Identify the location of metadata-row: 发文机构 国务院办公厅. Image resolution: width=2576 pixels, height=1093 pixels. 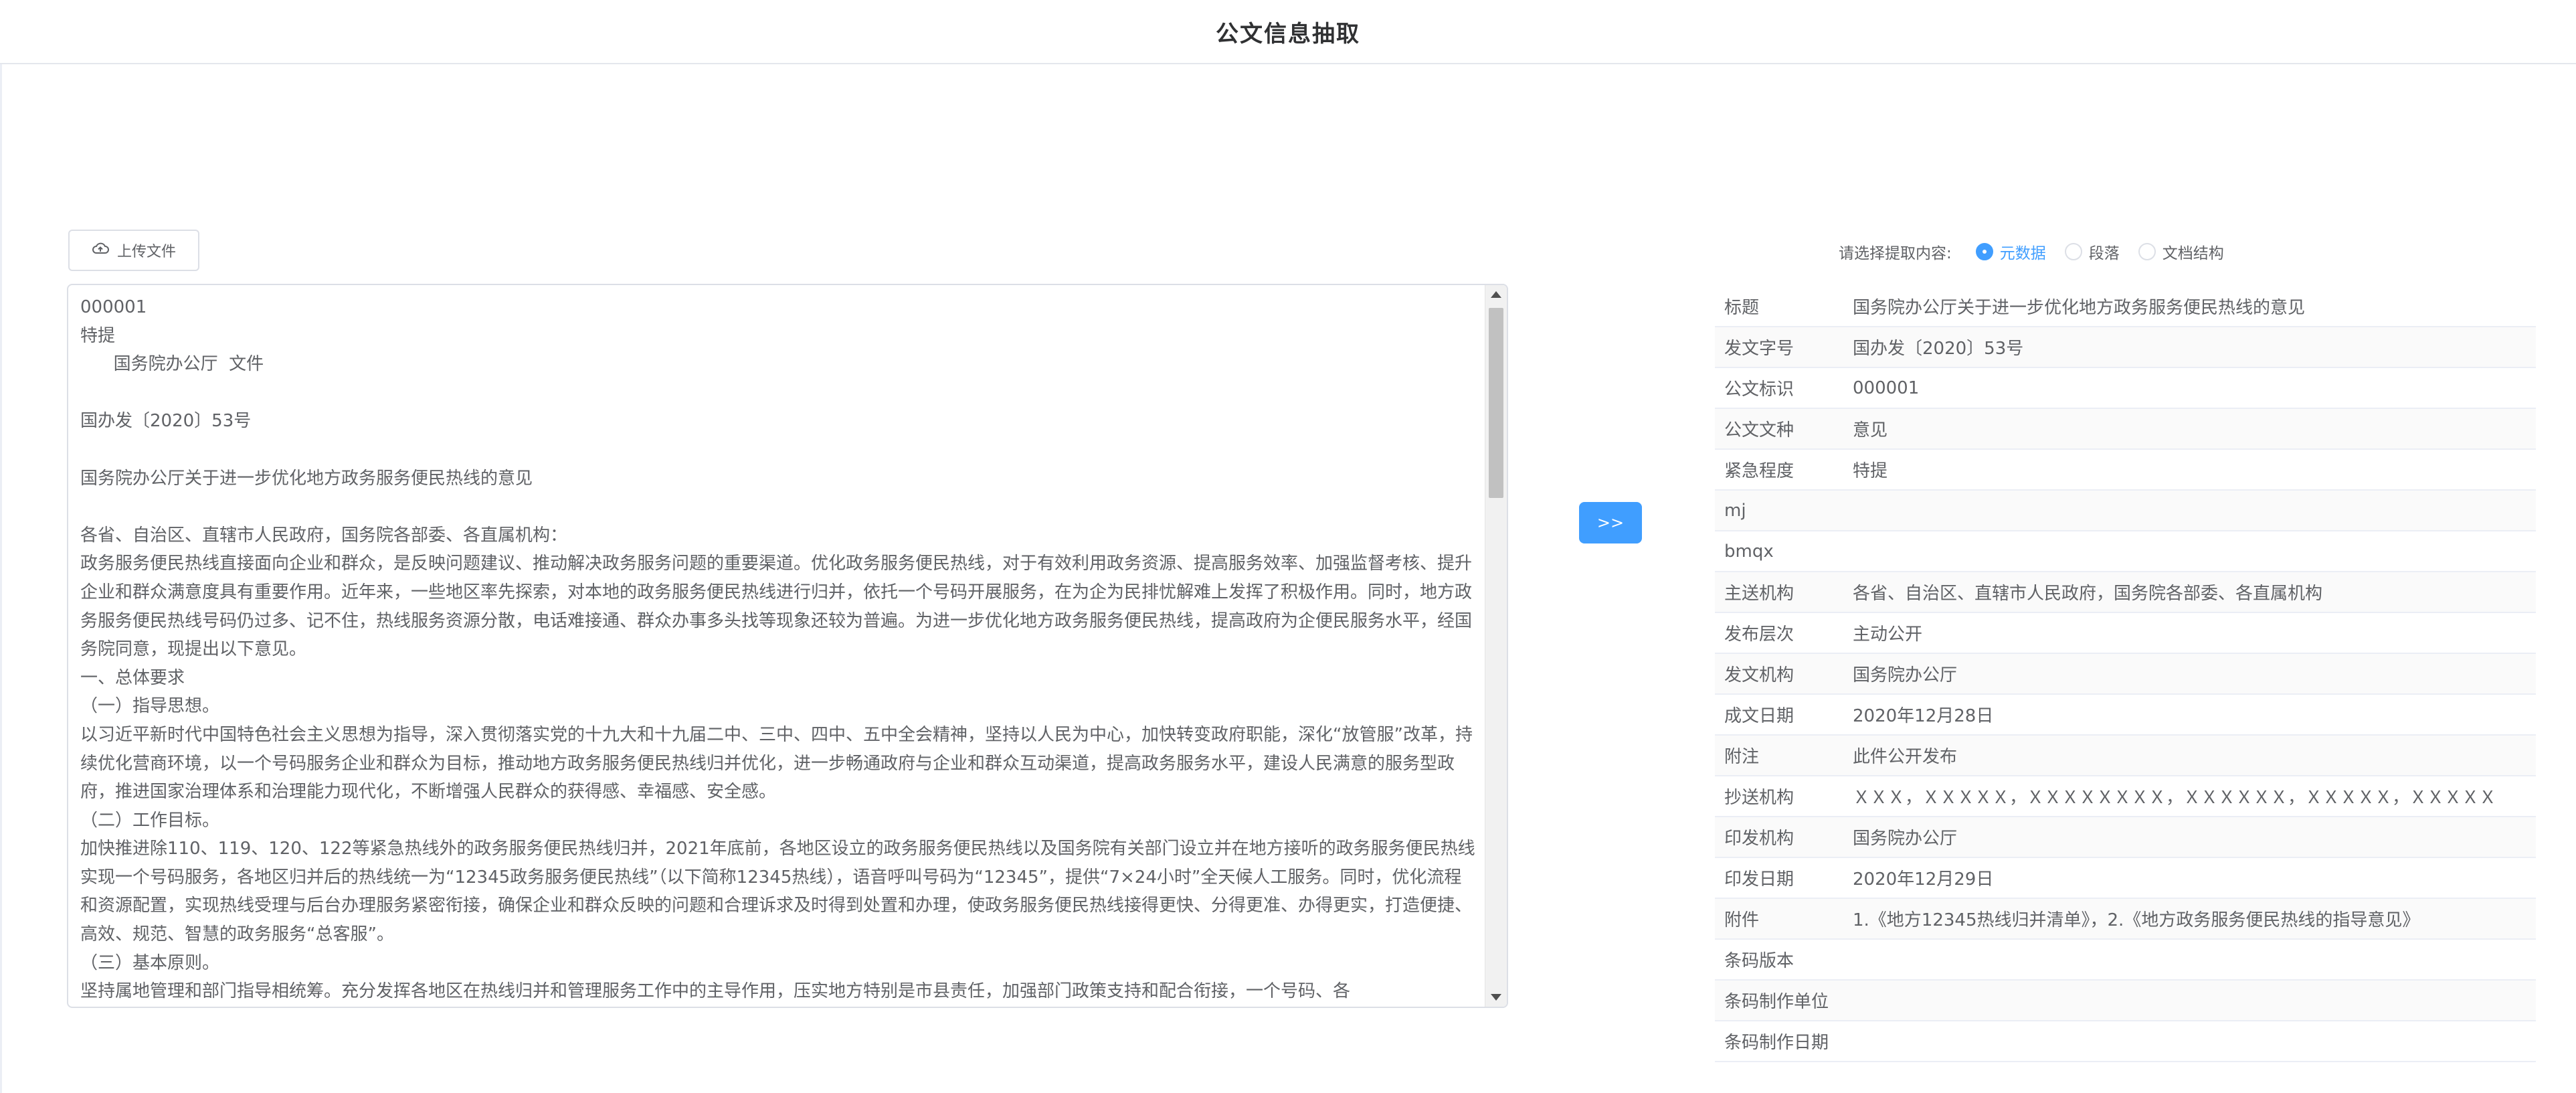
(2125, 674).